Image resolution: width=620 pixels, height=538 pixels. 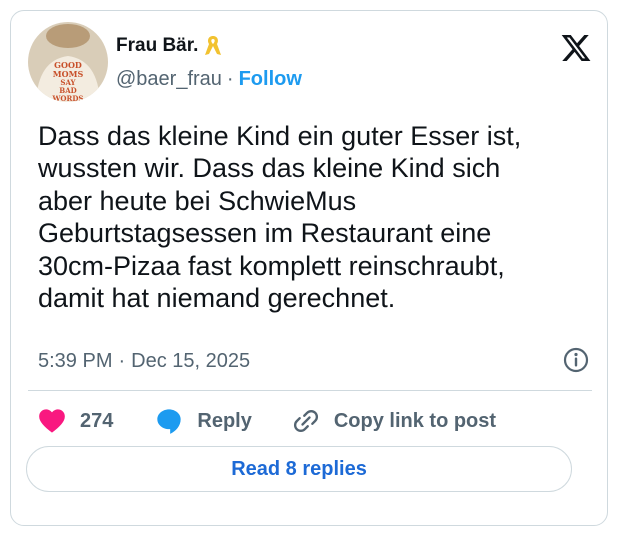 I want to click on tweet-date: Dec 15, 2025, so click(x=191, y=361).